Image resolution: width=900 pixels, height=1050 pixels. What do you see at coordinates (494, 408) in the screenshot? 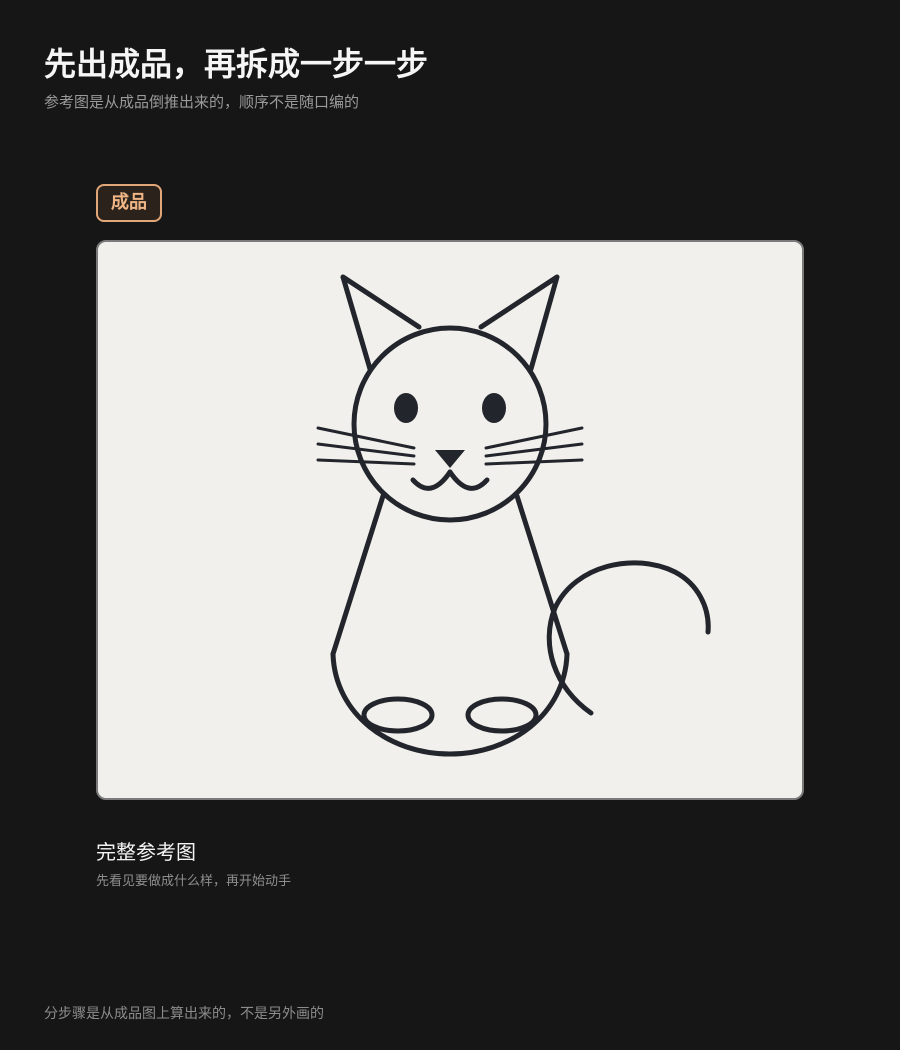
I see `cat-right-eye` at bounding box center [494, 408].